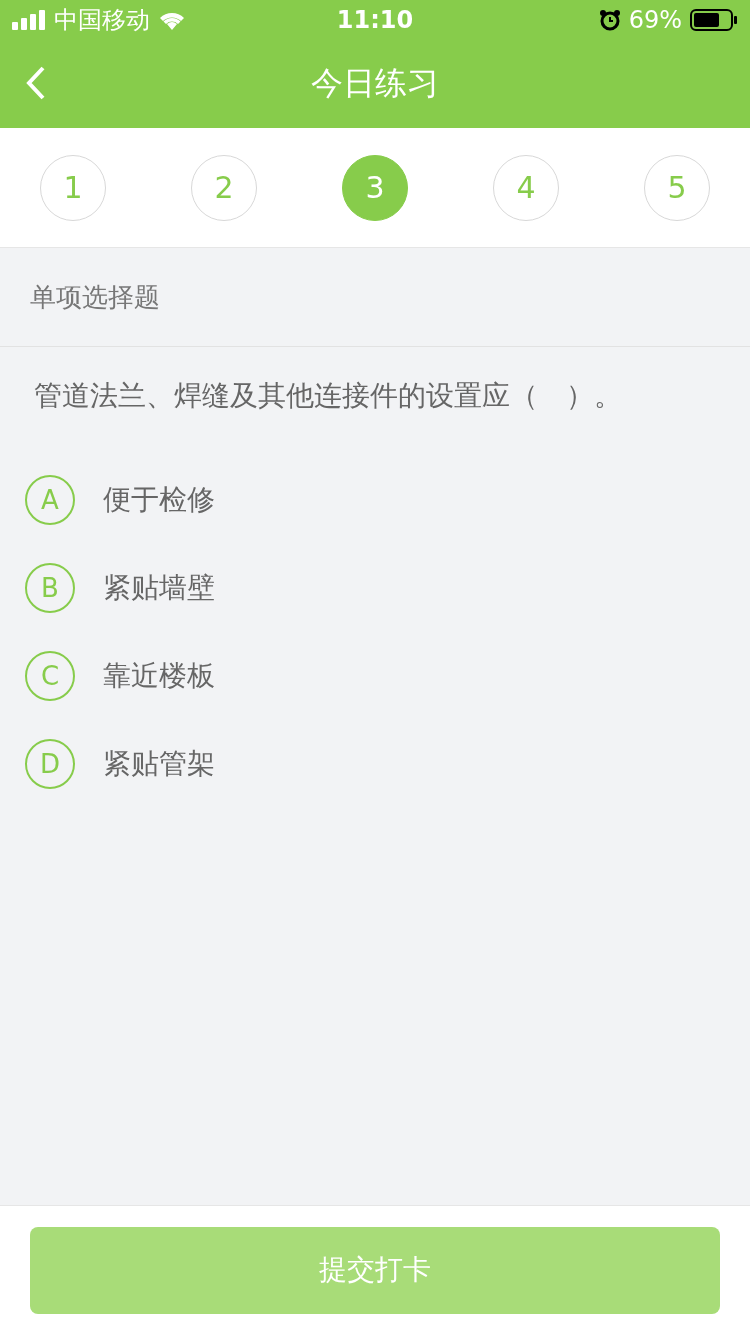 This screenshot has height=1334, width=750. Describe the element at coordinates (328, 395) in the screenshot. I see `question-text: 管道法兰、焊缝及其他连接件的设置应（ ）。` at that location.